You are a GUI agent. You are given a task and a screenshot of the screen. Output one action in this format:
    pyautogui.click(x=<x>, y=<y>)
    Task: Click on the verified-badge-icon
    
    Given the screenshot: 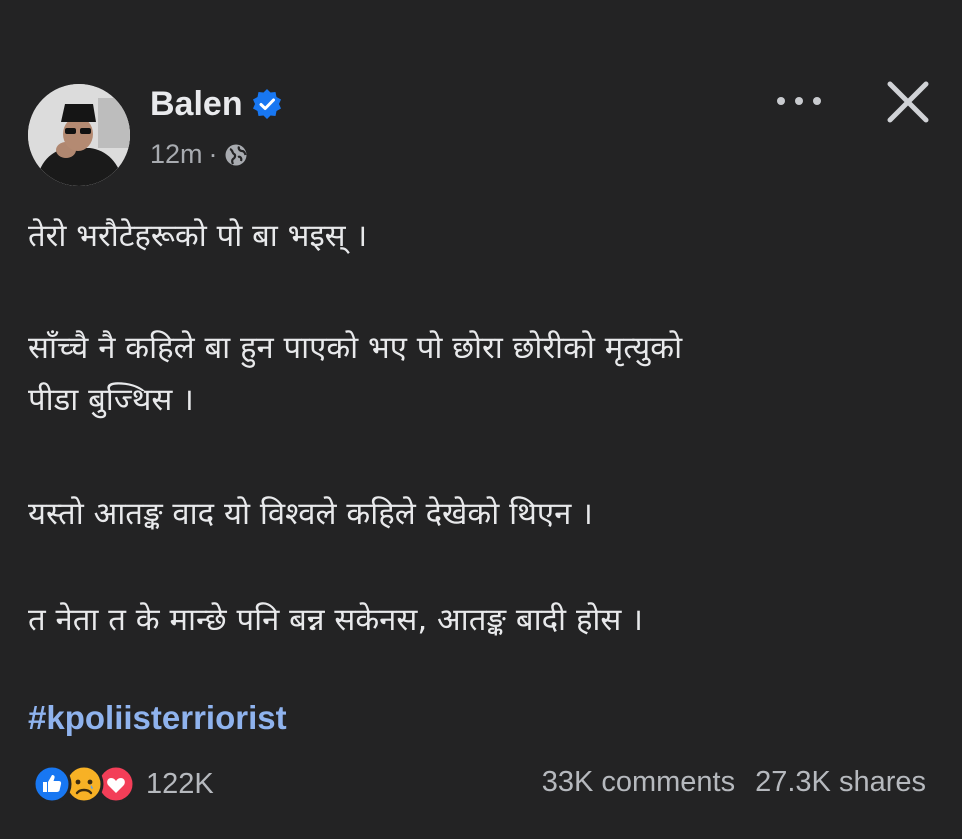 What is the action you would take?
    pyautogui.click(x=267, y=104)
    